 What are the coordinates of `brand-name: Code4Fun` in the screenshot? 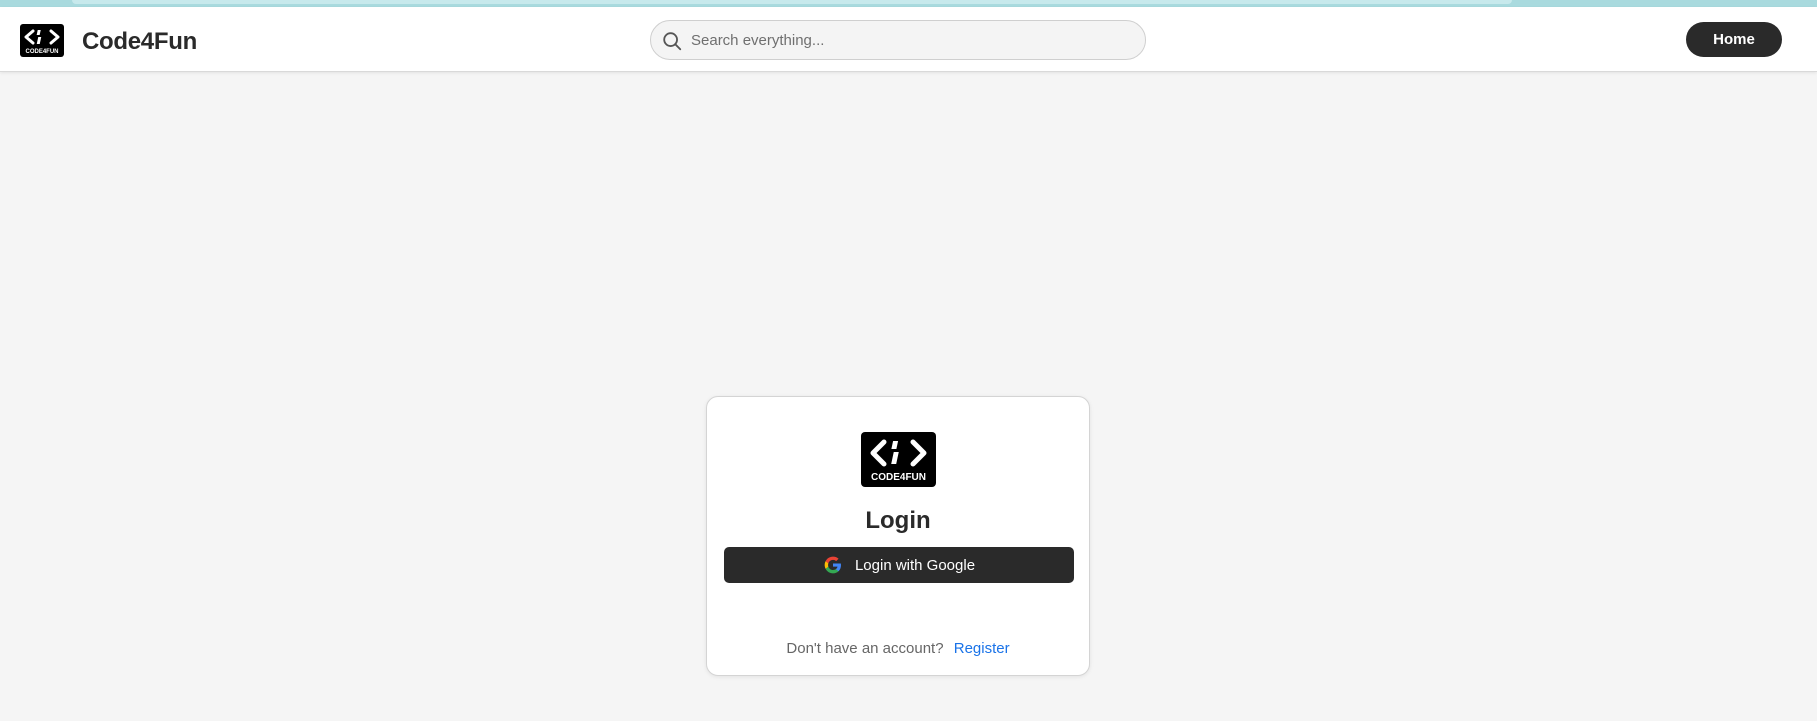 It's located at (139, 42).